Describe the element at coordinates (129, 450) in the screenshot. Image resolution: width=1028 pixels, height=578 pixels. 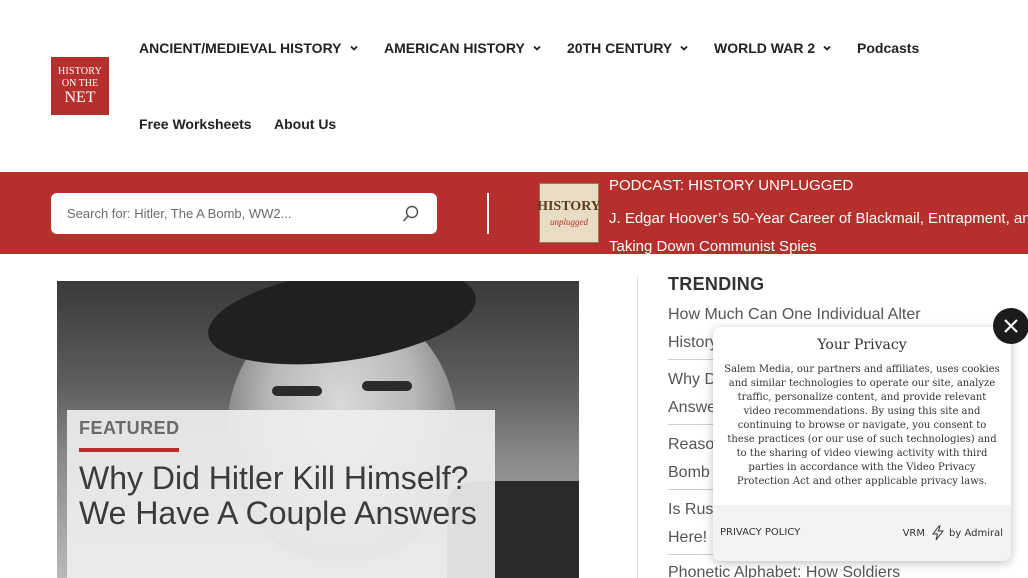
I see `featured-underline` at that location.